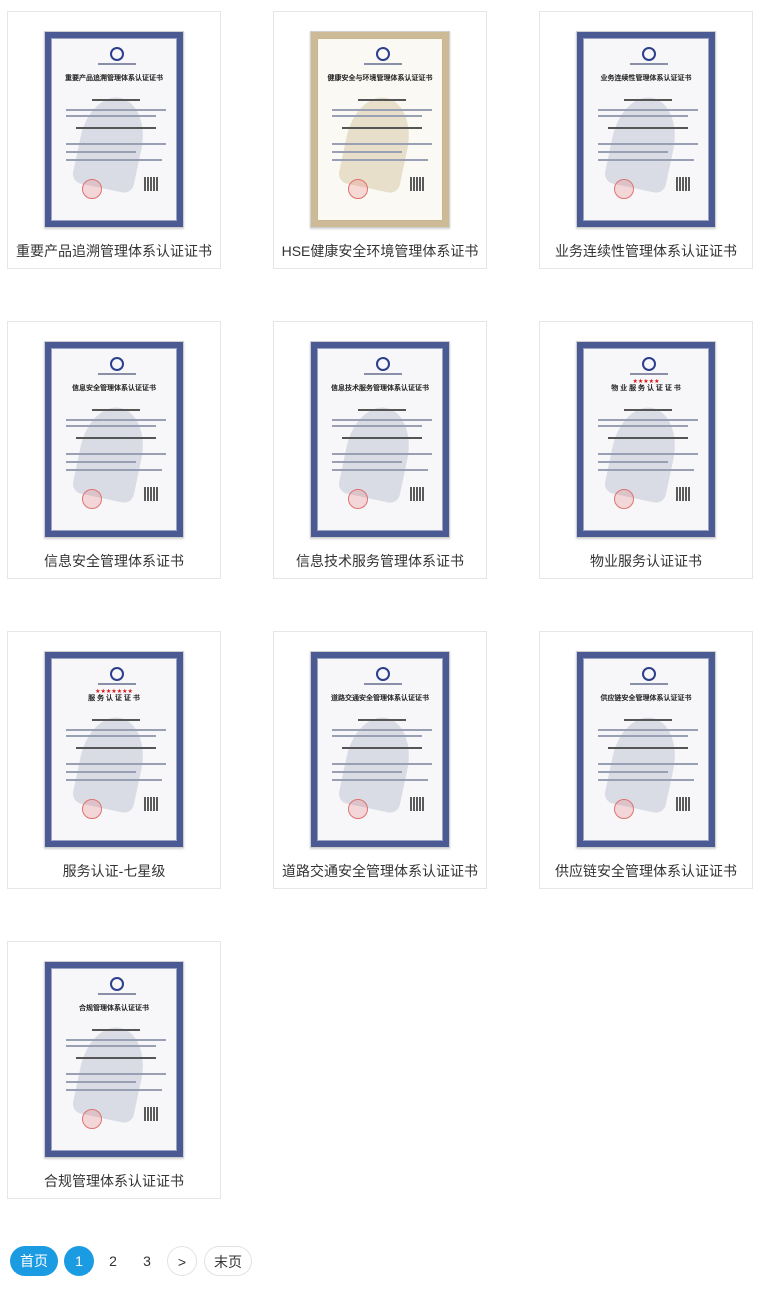  I want to click on certificate-card: 信息技术服务管理体系认证证书 信息技术服务管理体系证书, so click(380, 450).